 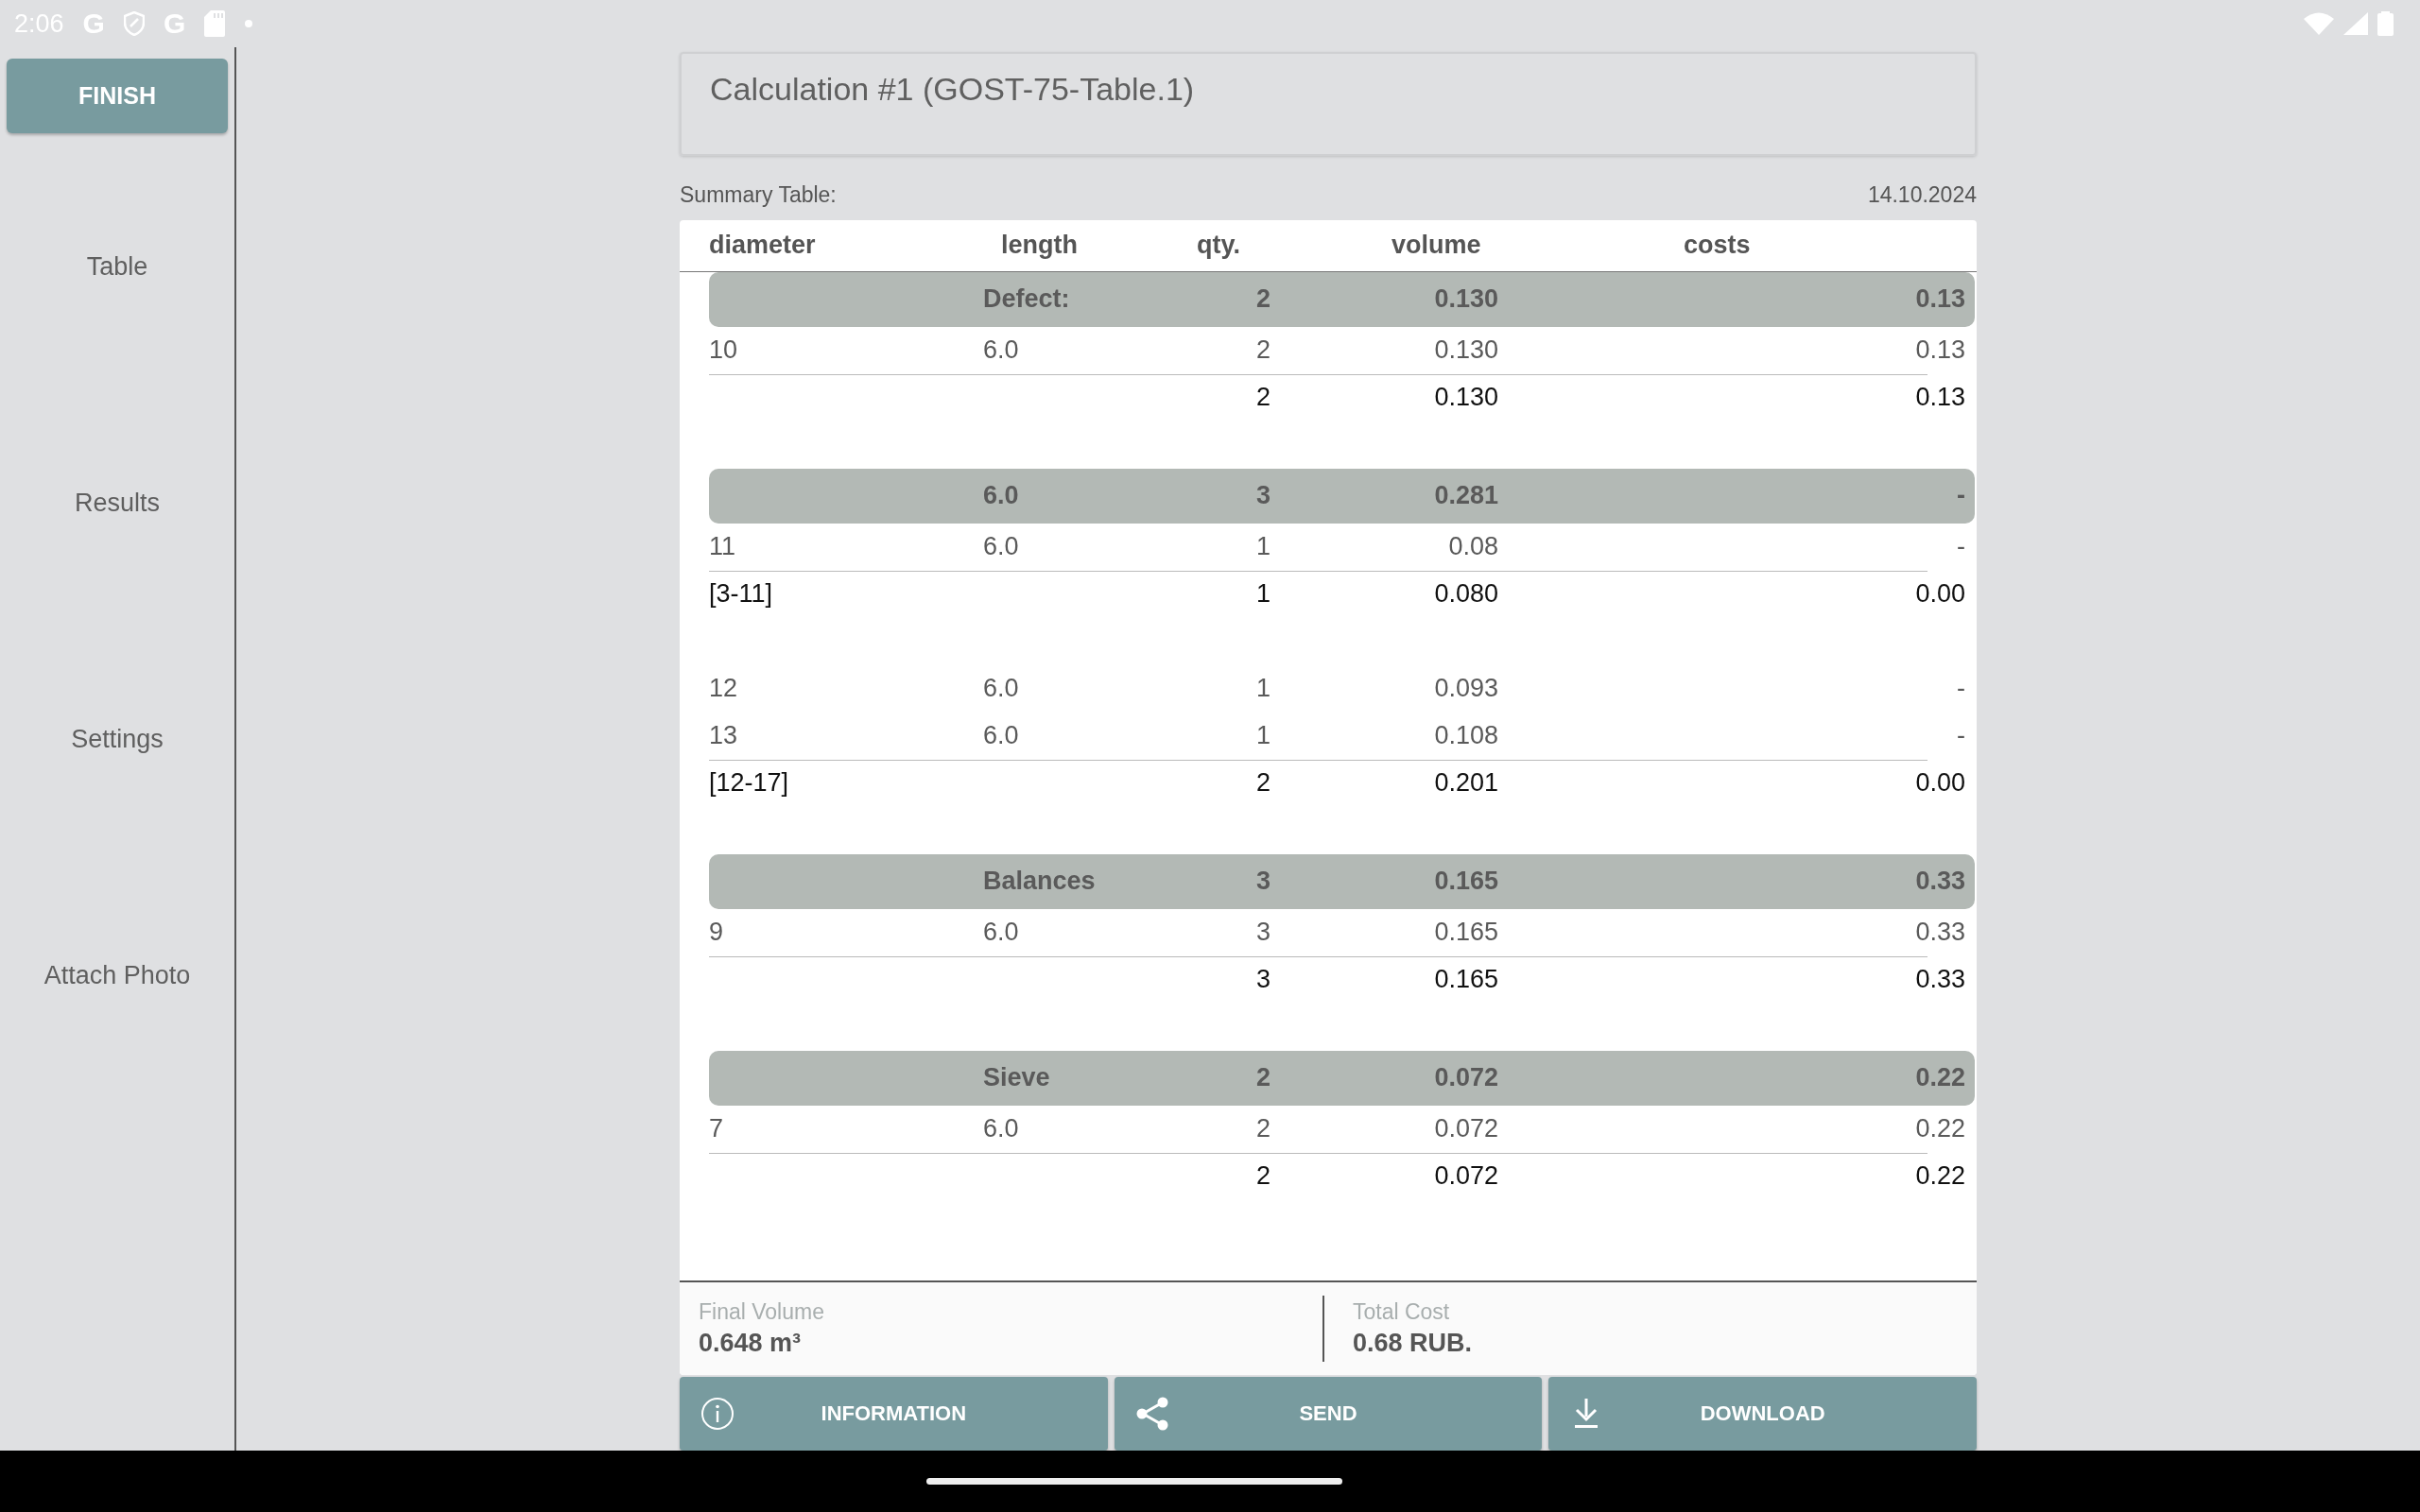 I want to click on summary-caption: Total Cost, so click(x=1402, y=1312).